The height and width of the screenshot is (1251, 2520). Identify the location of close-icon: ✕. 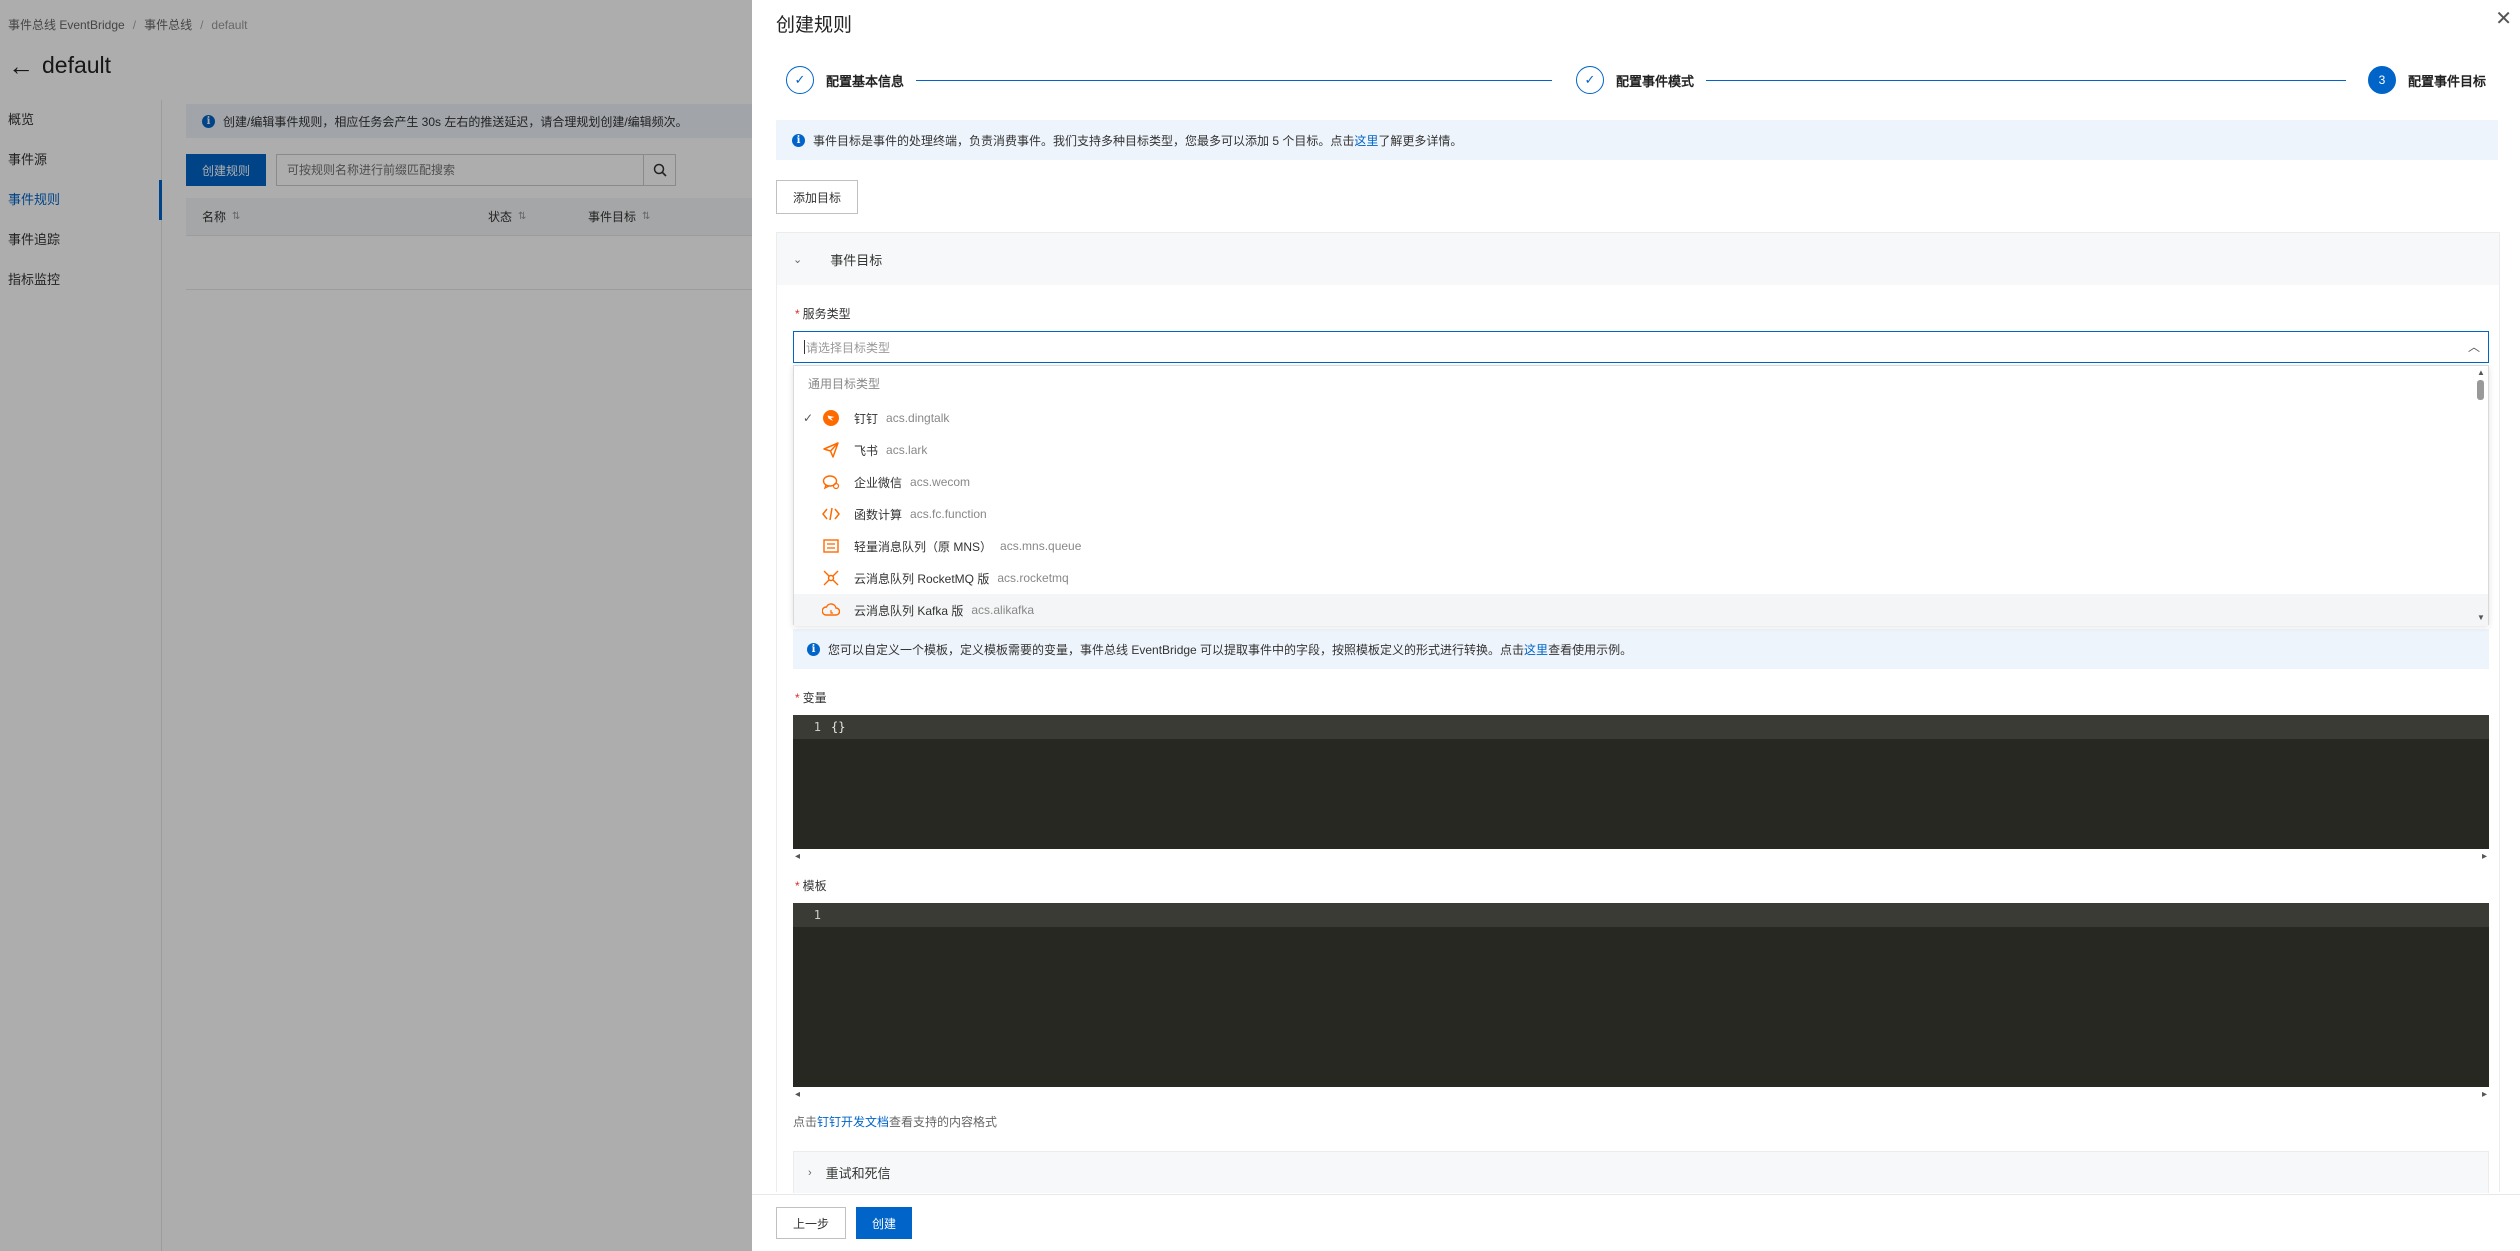
(2503, 18).